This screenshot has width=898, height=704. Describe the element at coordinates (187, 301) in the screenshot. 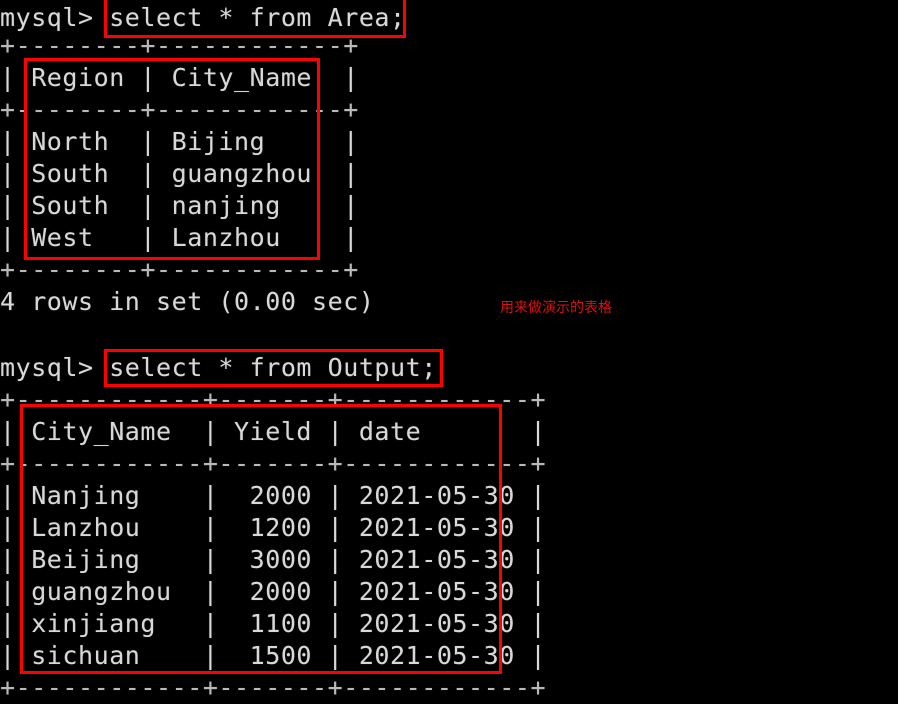

I see `area-query-status: 4 rows in set (0.00 sec)` at that location.